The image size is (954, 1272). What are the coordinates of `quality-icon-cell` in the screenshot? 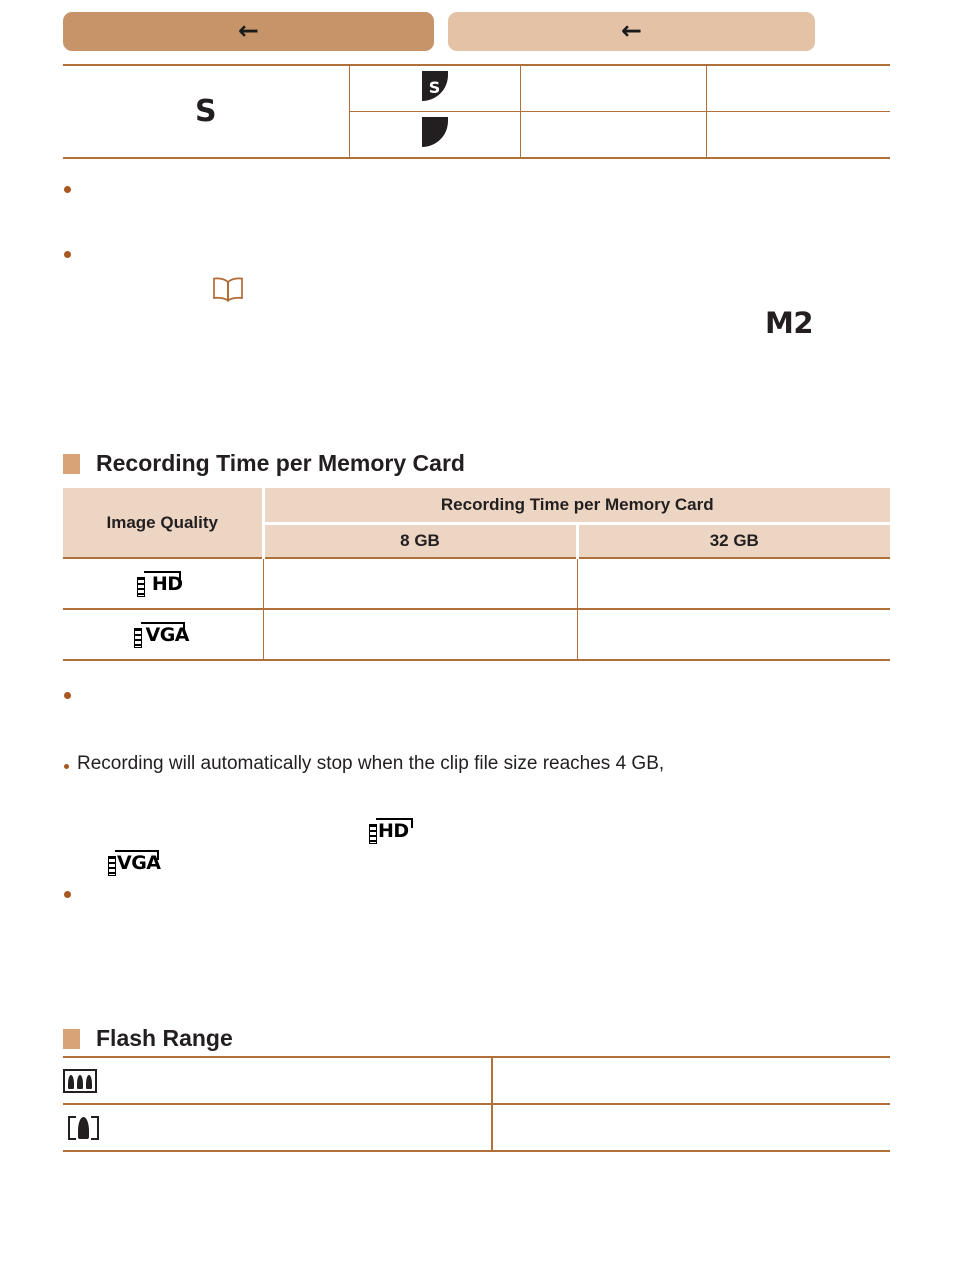 It's located at (434, 135).